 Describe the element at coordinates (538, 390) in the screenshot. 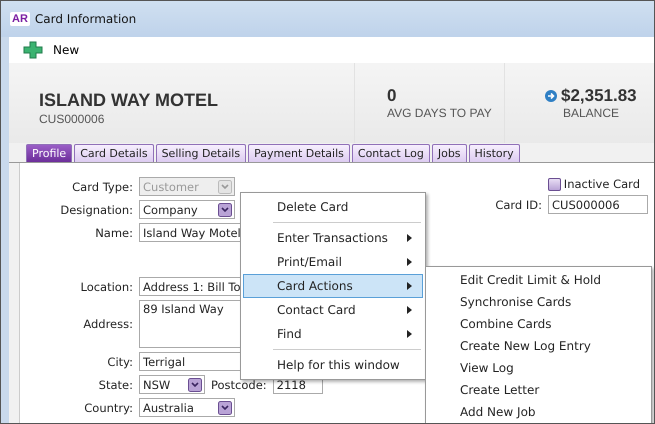

I see `menu-item: Create Letter` at that location.